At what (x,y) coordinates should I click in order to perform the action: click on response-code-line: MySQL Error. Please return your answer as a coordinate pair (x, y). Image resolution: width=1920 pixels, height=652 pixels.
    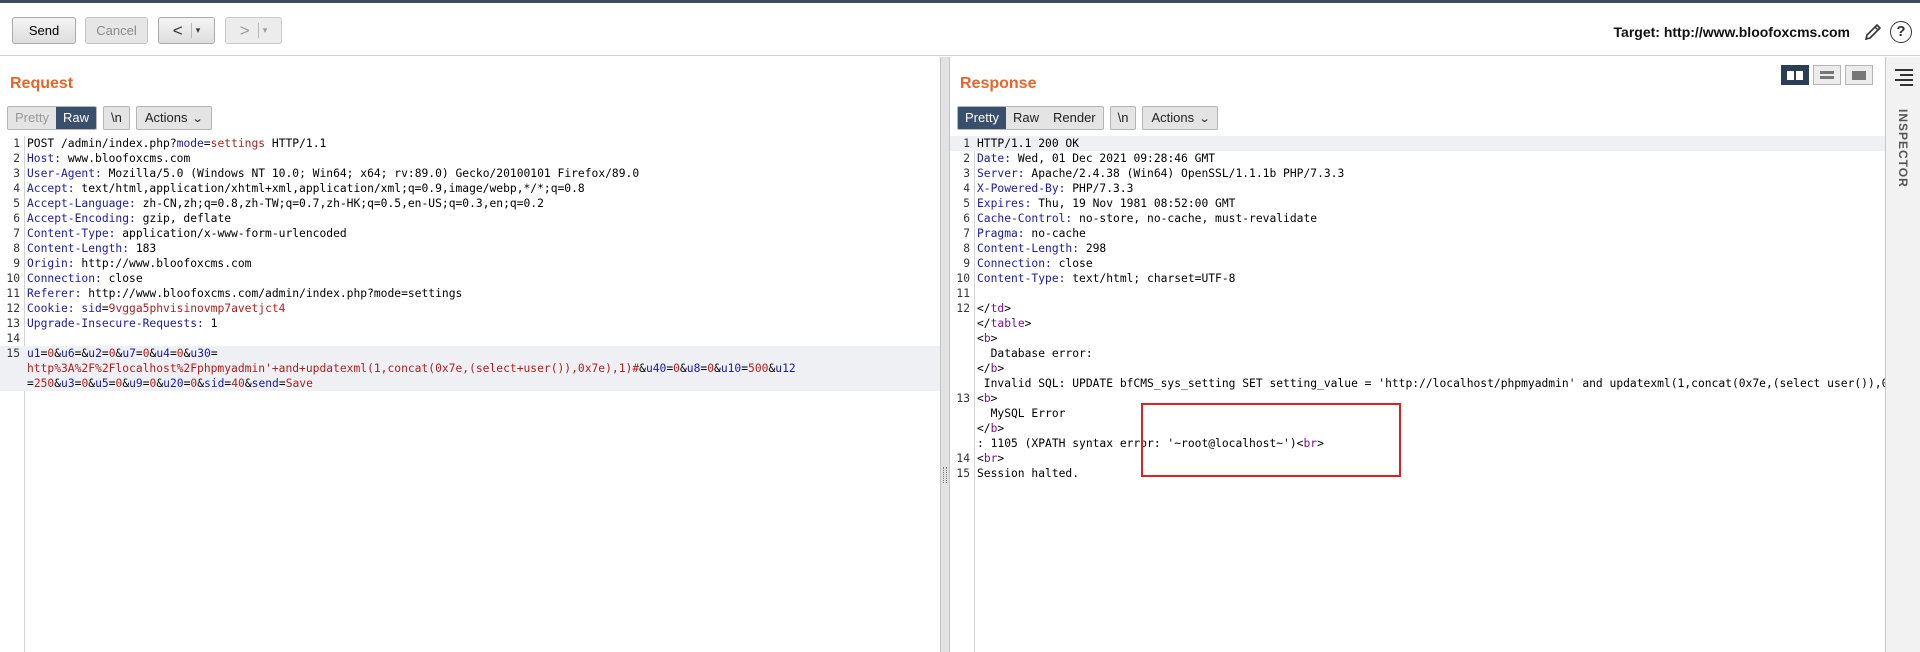
    Looking at the image, I should click on (1417, 413).